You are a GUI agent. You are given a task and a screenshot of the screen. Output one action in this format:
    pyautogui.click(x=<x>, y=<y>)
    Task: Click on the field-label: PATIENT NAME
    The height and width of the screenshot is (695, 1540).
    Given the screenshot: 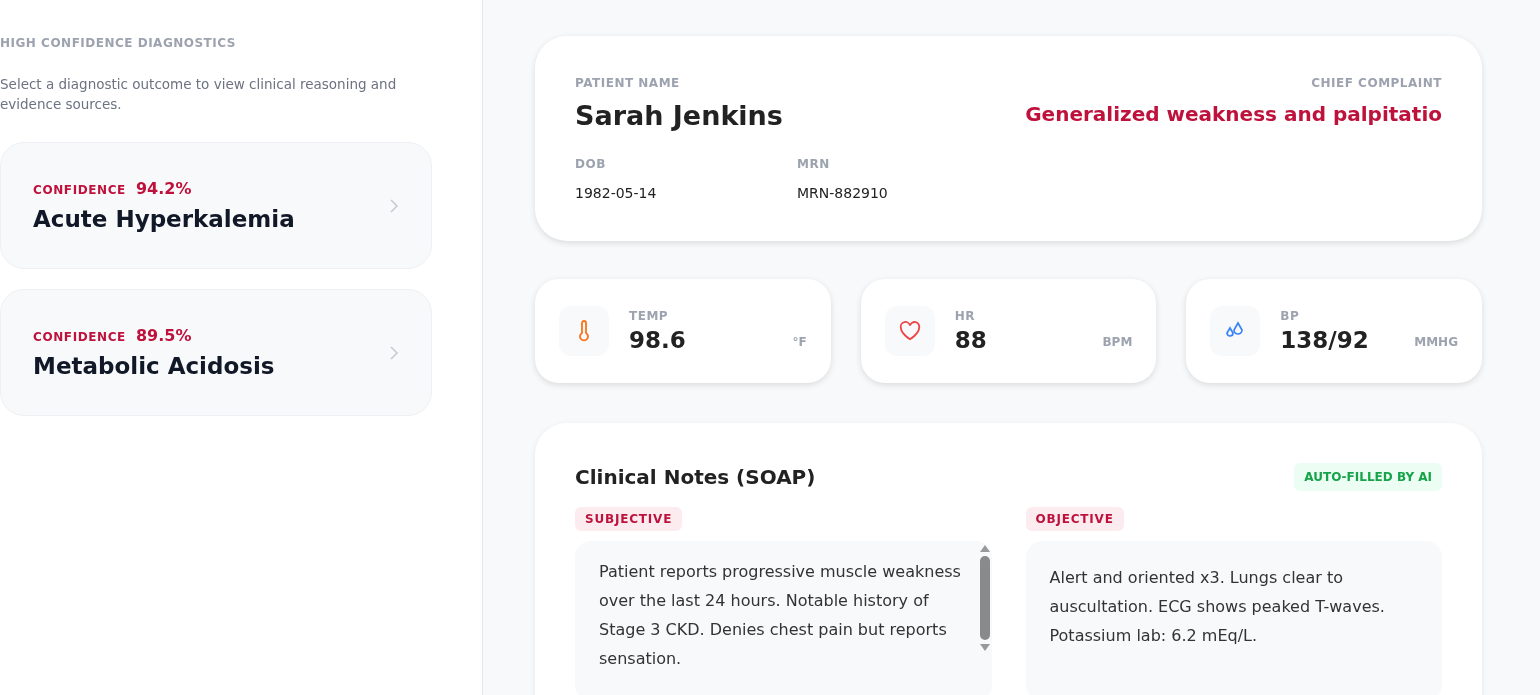 What is the action you would take?
    pyautogui.click(x=628, y=83)
    